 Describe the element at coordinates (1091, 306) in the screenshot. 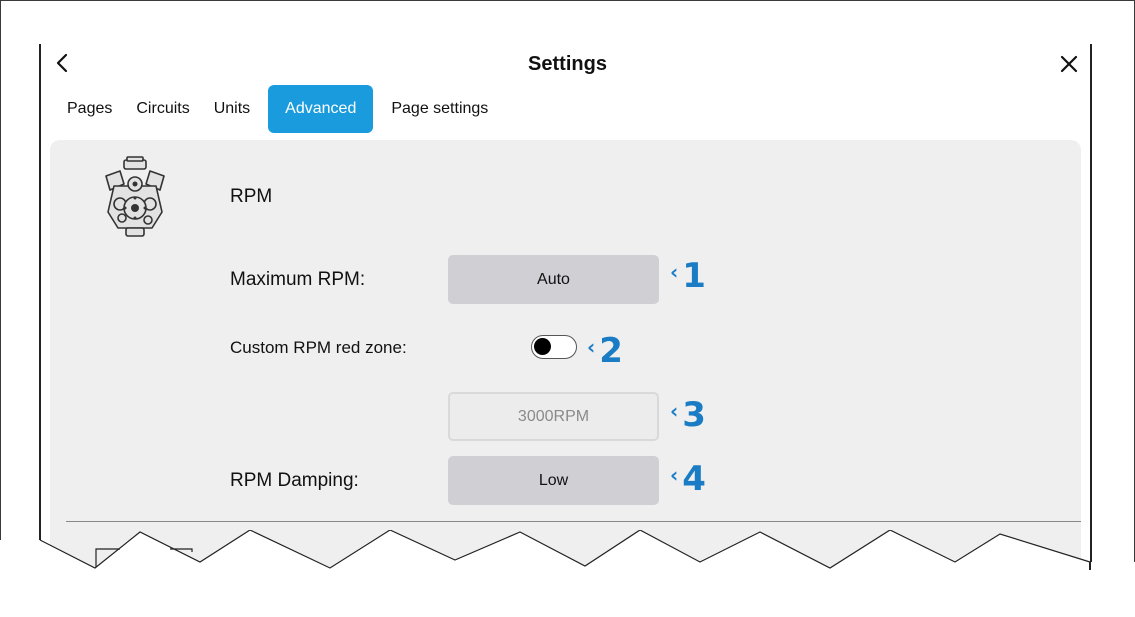

I see `device-edge-right` at that location.